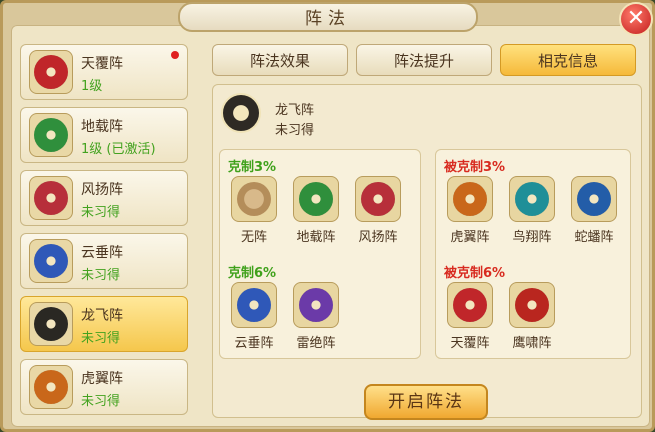  What do you see at coordinates (470, 343) in the screenshot?
I see `counter-formation-name: 天覆阵` at bounding box center [470, 343].